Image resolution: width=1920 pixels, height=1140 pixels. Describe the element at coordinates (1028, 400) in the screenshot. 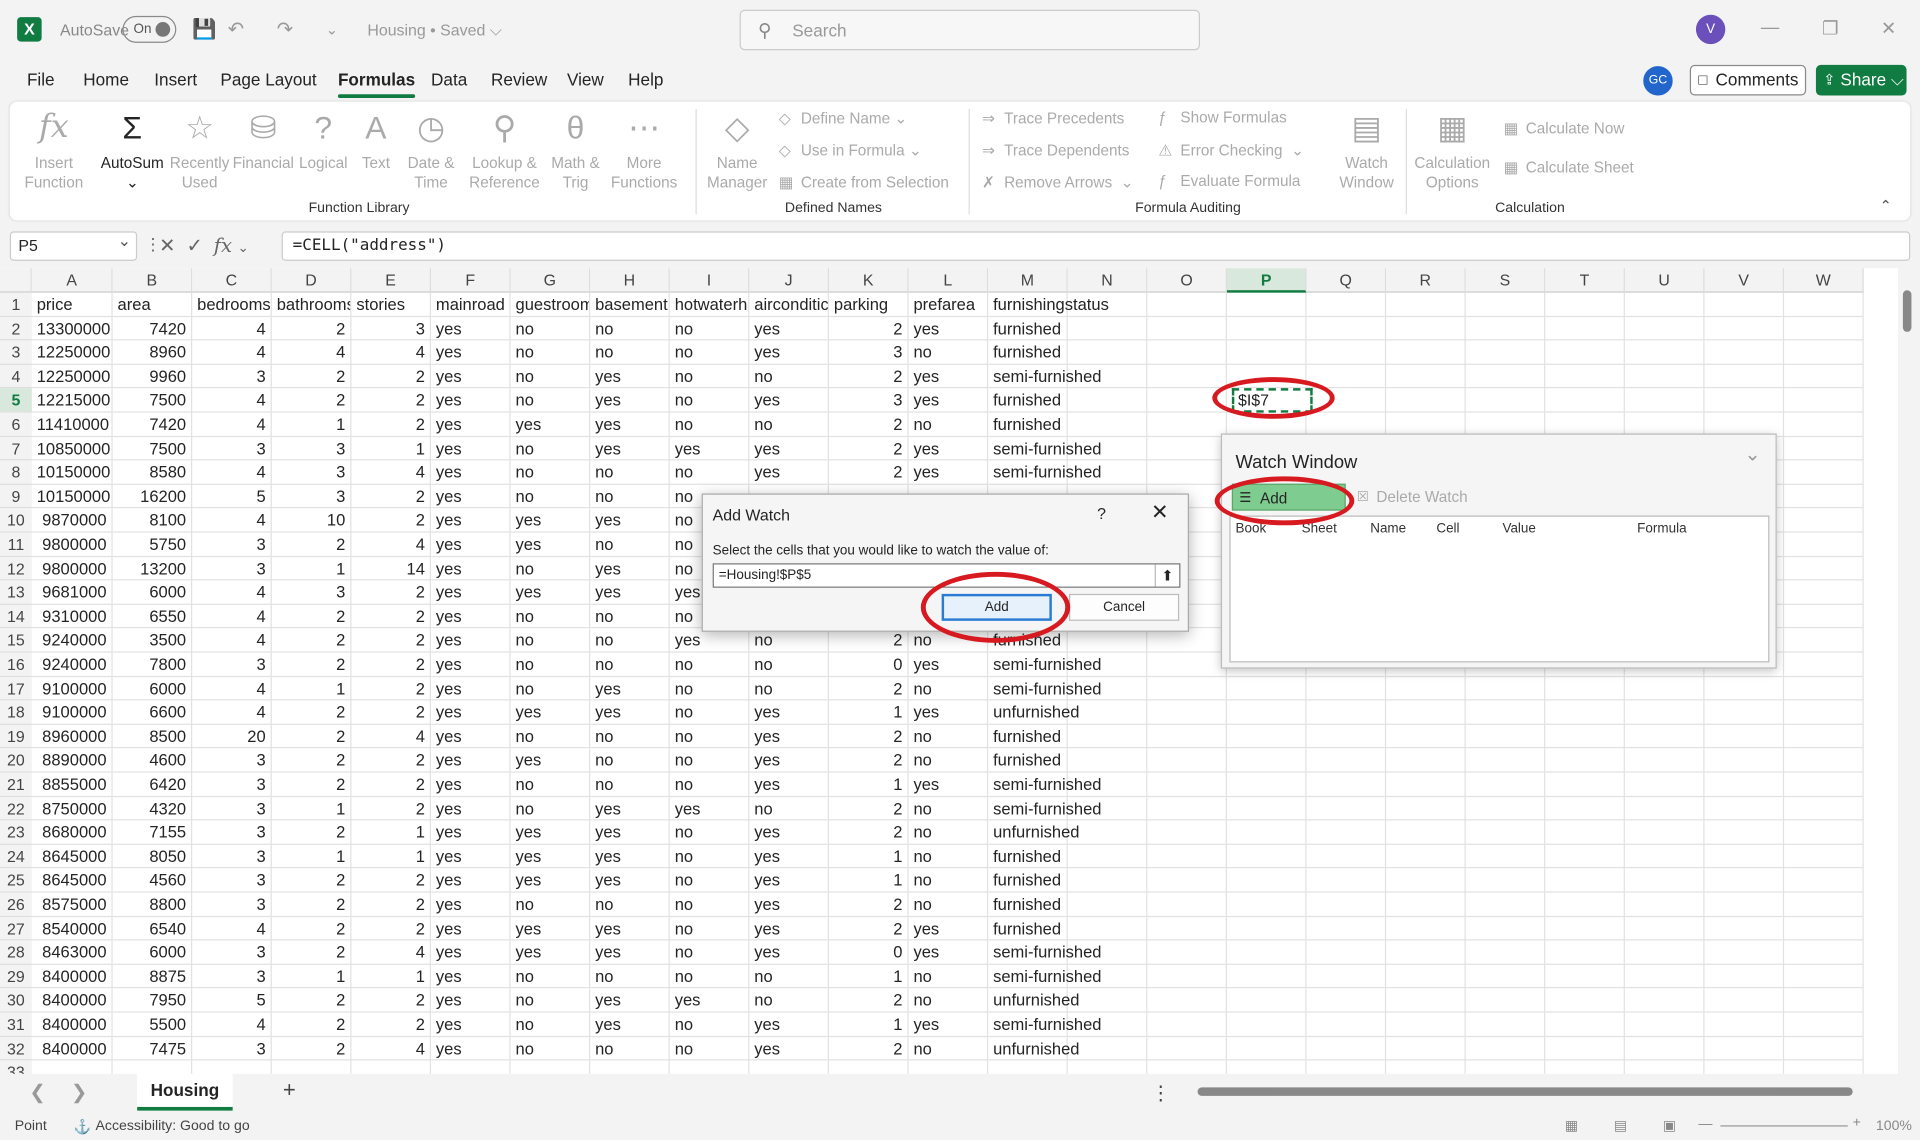

I see `grid-cell: furnished` at that location.